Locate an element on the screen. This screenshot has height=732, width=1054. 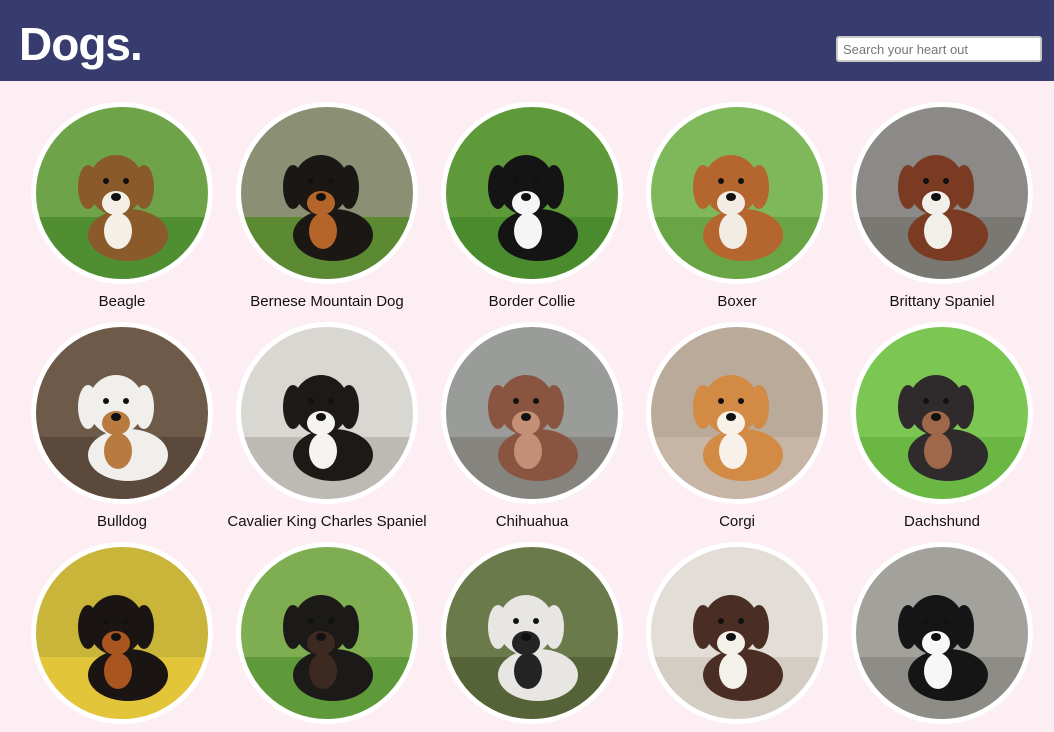
breed-card: Corgi is located at coordinates (737, 427).